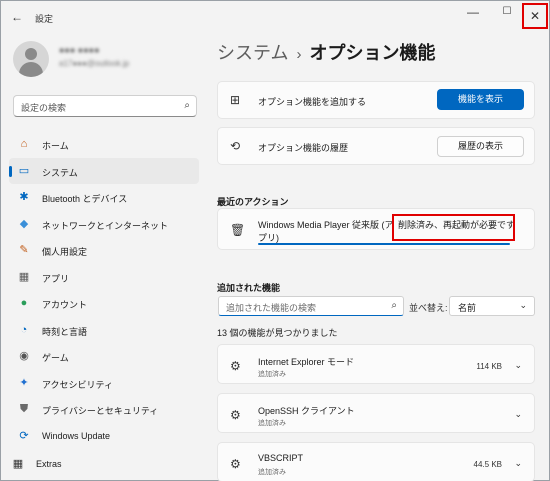 The width and height of the screenshot is (550, 481). What do you see at coordinates (104, 144) in the screenshot?
I see `sidebar-item: ⌂ ホーム` at bounding box center [104, 144].